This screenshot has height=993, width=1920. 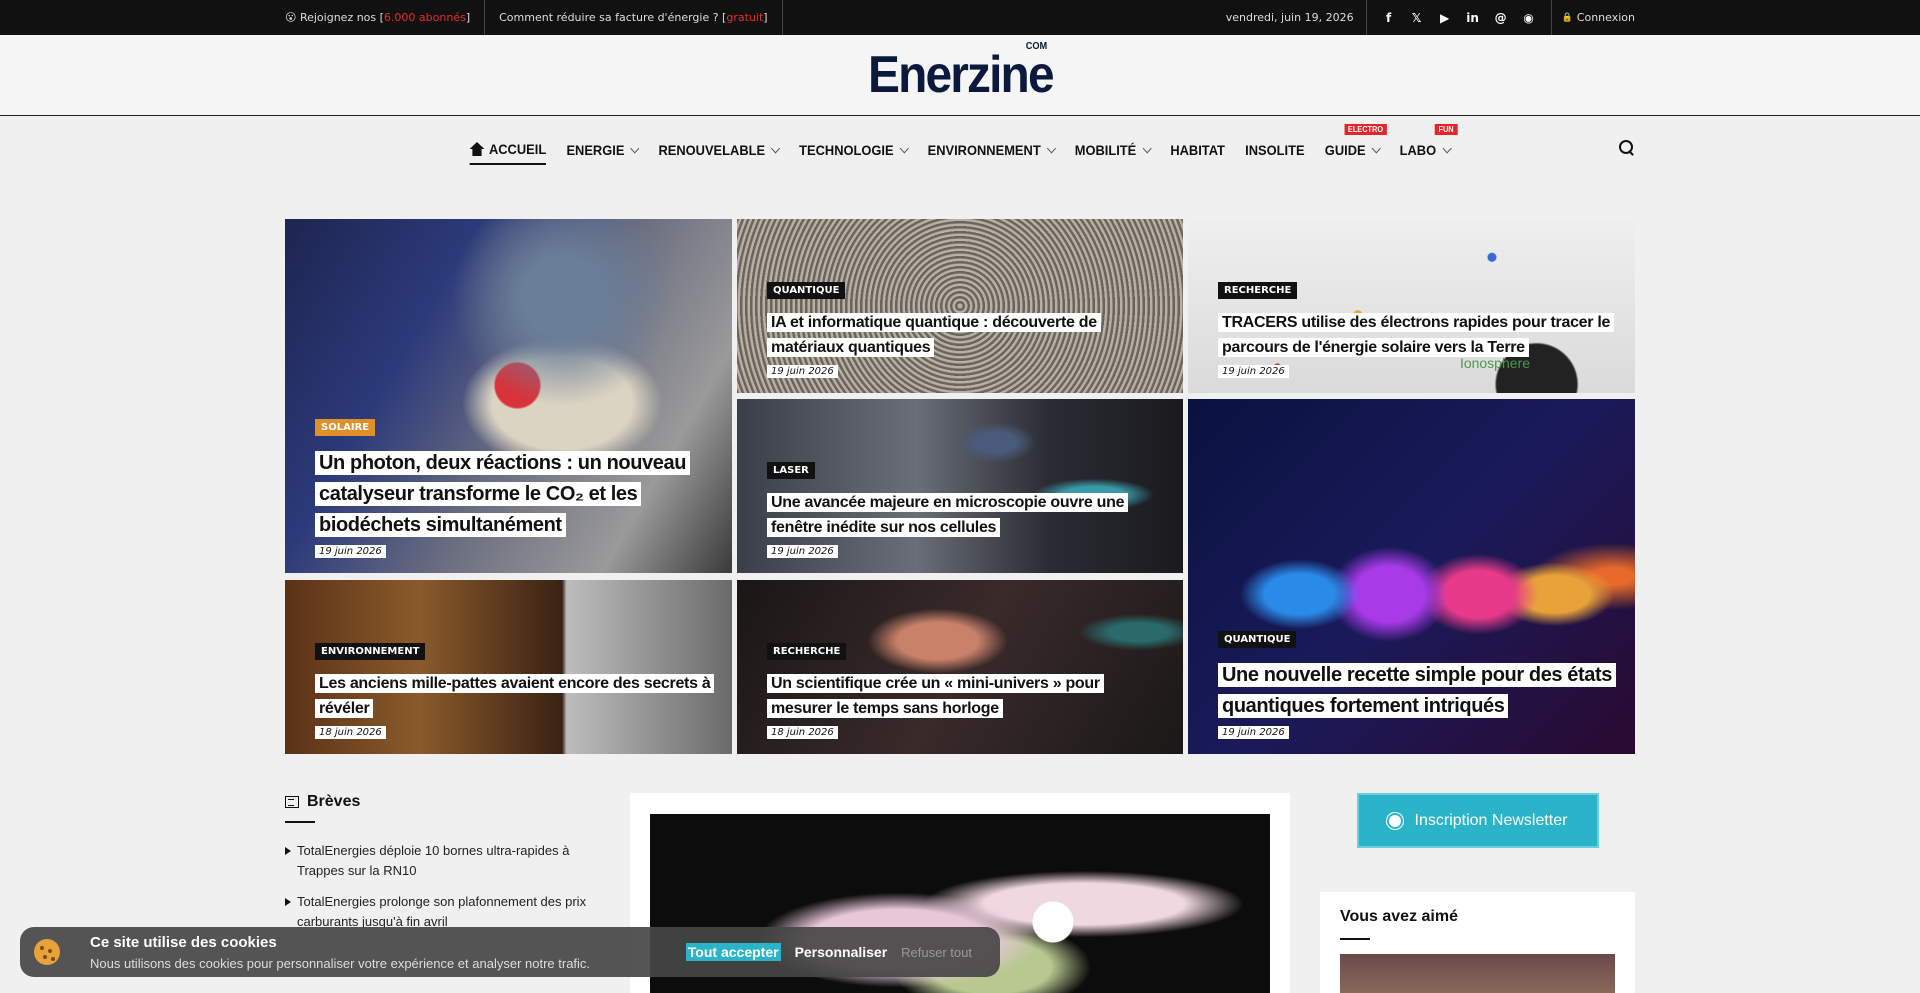 I want to click on newspaper-icon, so click(x=292, y=802).